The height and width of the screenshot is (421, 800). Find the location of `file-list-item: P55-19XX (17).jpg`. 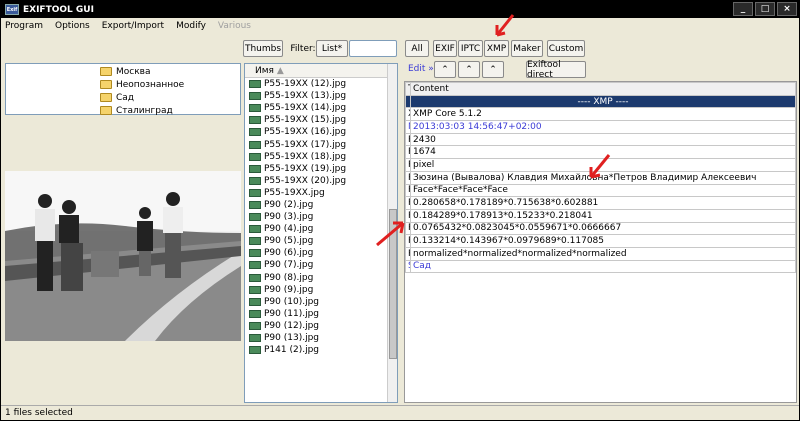

file-list-item: P55-19XX (17).jpg is located at coordinates (321, 144).